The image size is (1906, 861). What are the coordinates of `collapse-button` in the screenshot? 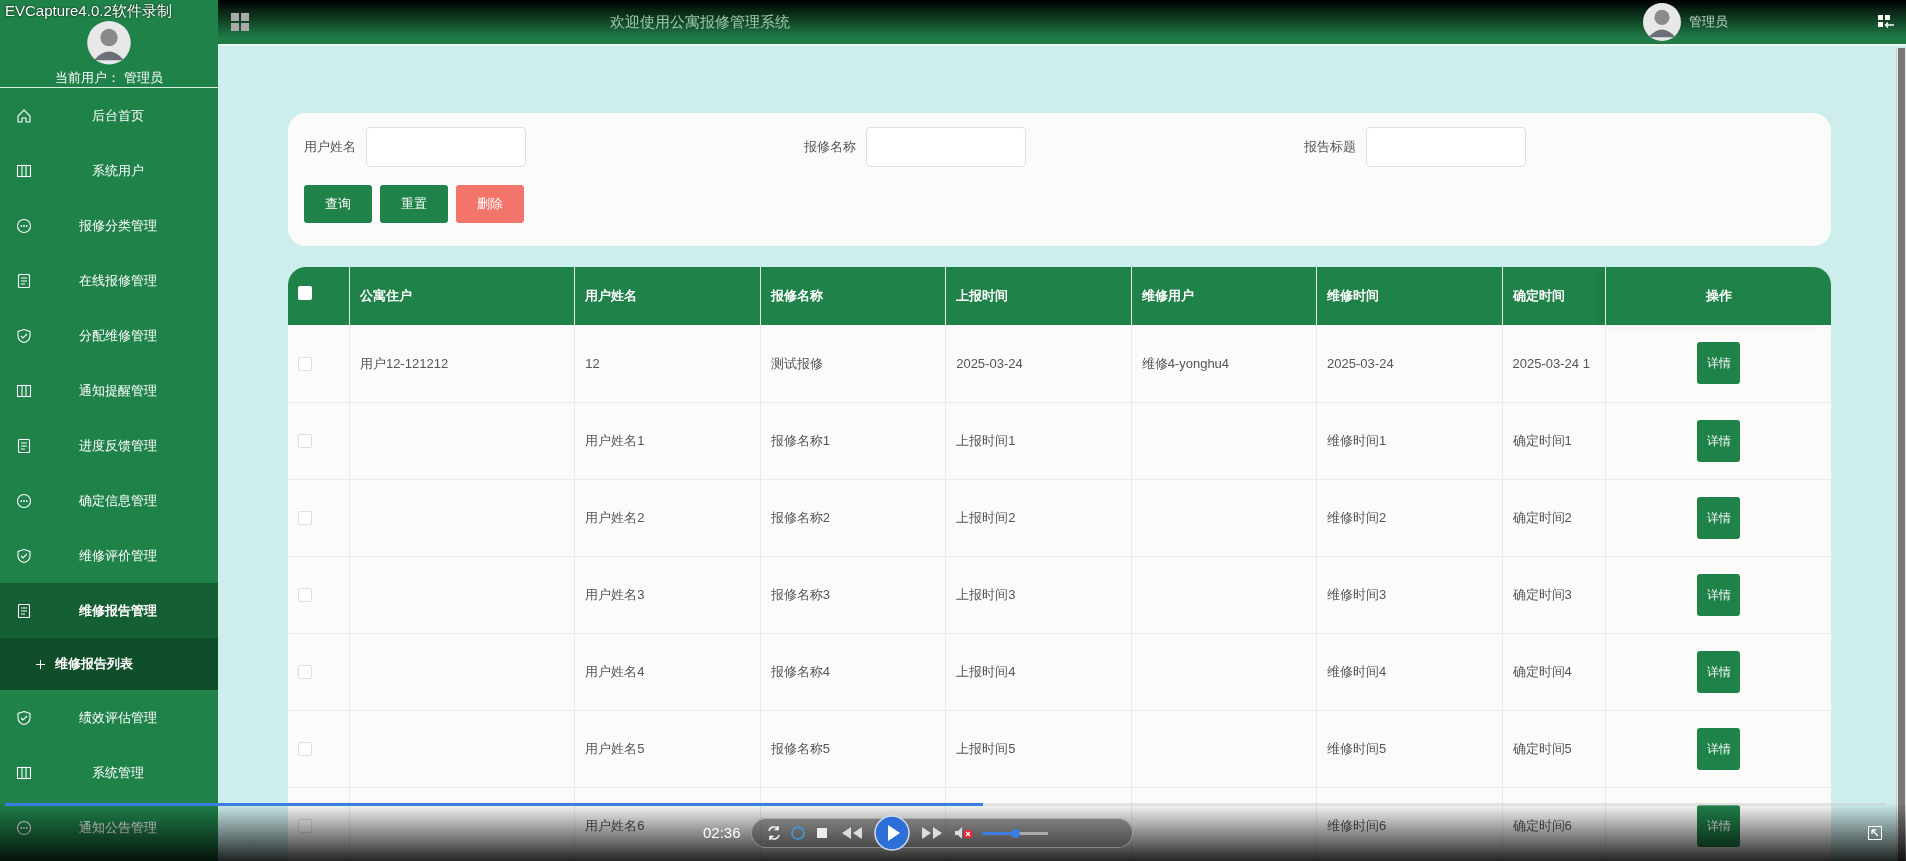 It's located at (1886, 22).